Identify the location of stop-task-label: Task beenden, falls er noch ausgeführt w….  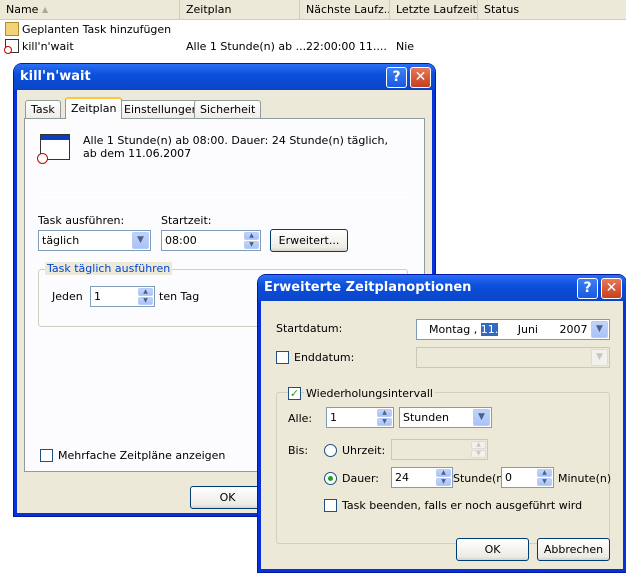
(462, 505).